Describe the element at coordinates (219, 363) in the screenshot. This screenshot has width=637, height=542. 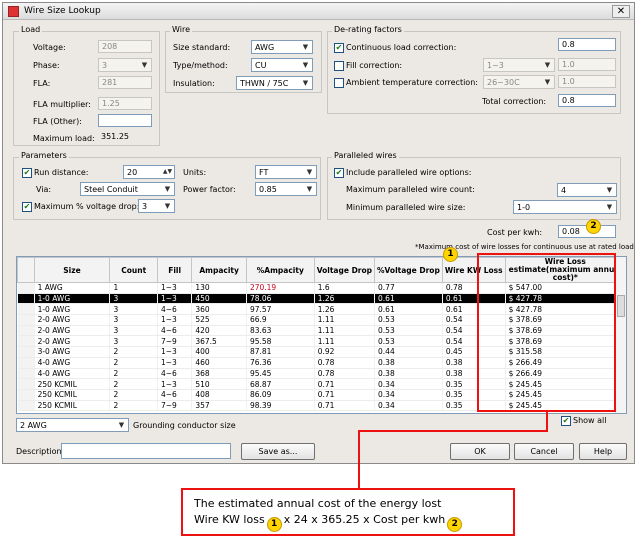
I see `table-cell: 460` at that location.